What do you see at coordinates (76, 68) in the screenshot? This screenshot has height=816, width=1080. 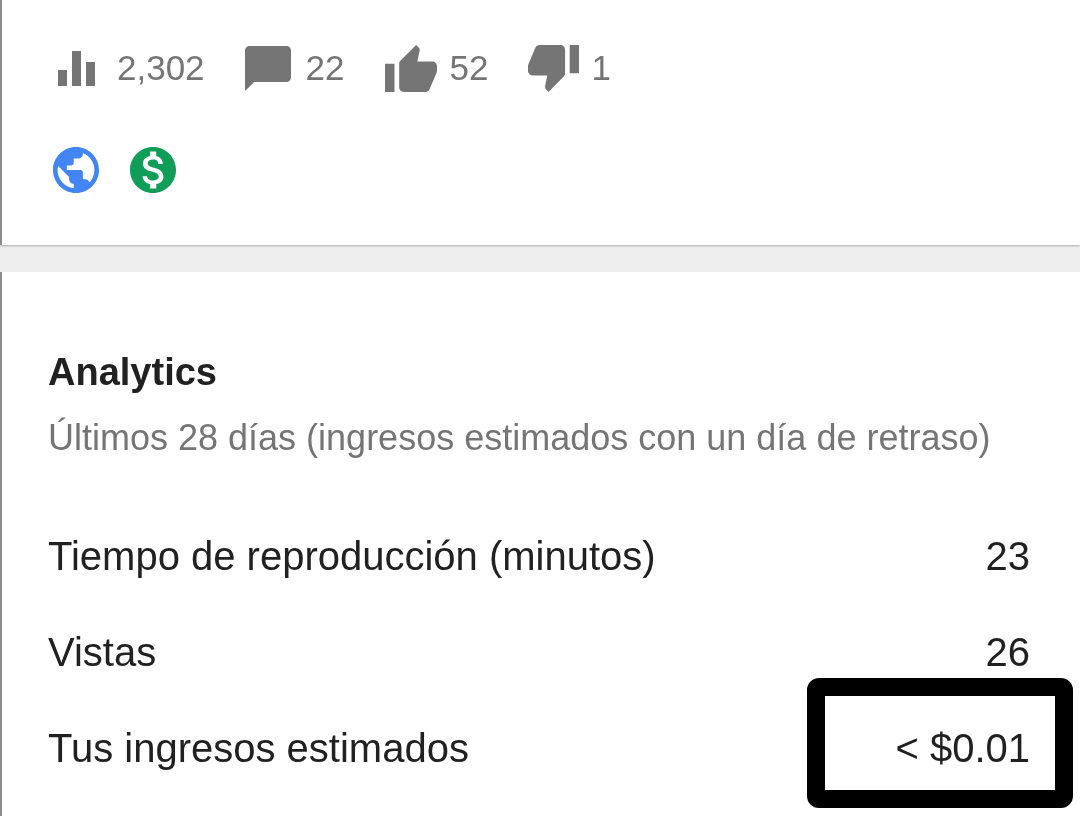 I see `bar-chart-icon` at bounding box center [76, 68].